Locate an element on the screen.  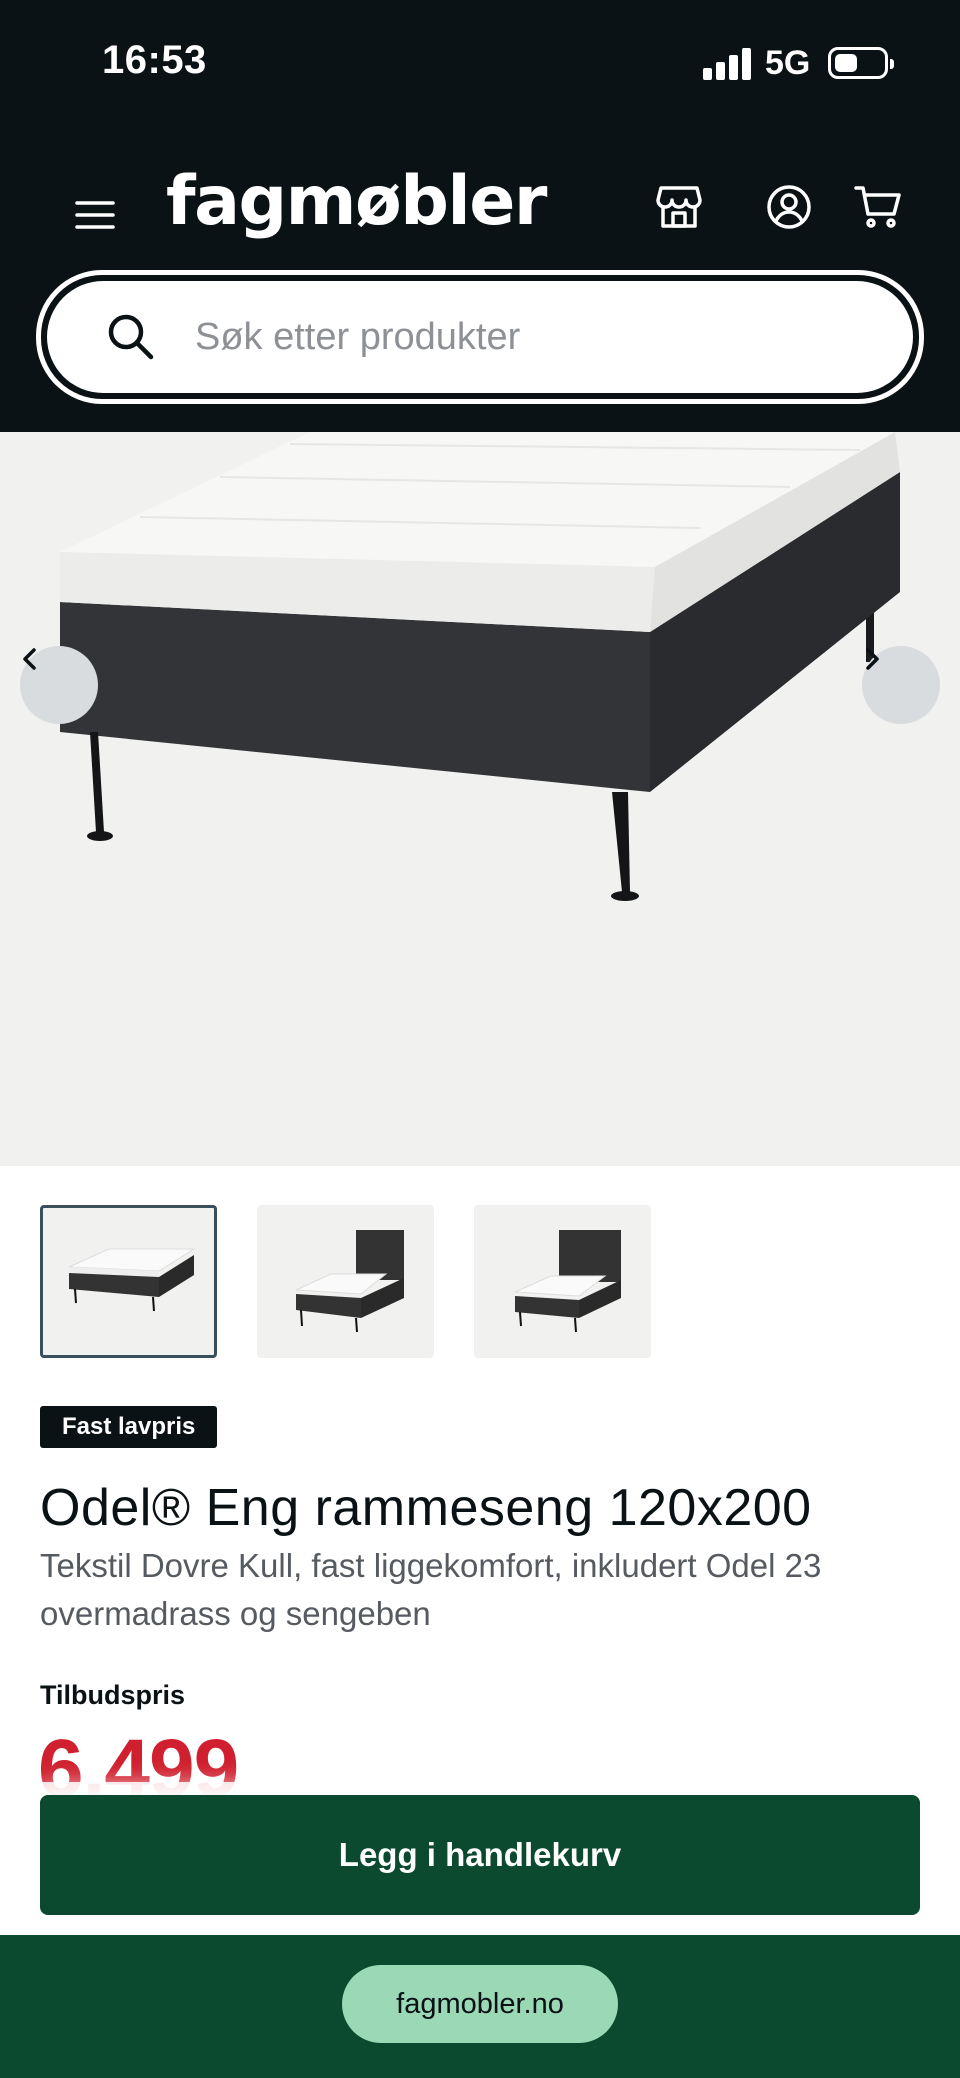
chevron-right-icon is located at coordinates (872, 659).